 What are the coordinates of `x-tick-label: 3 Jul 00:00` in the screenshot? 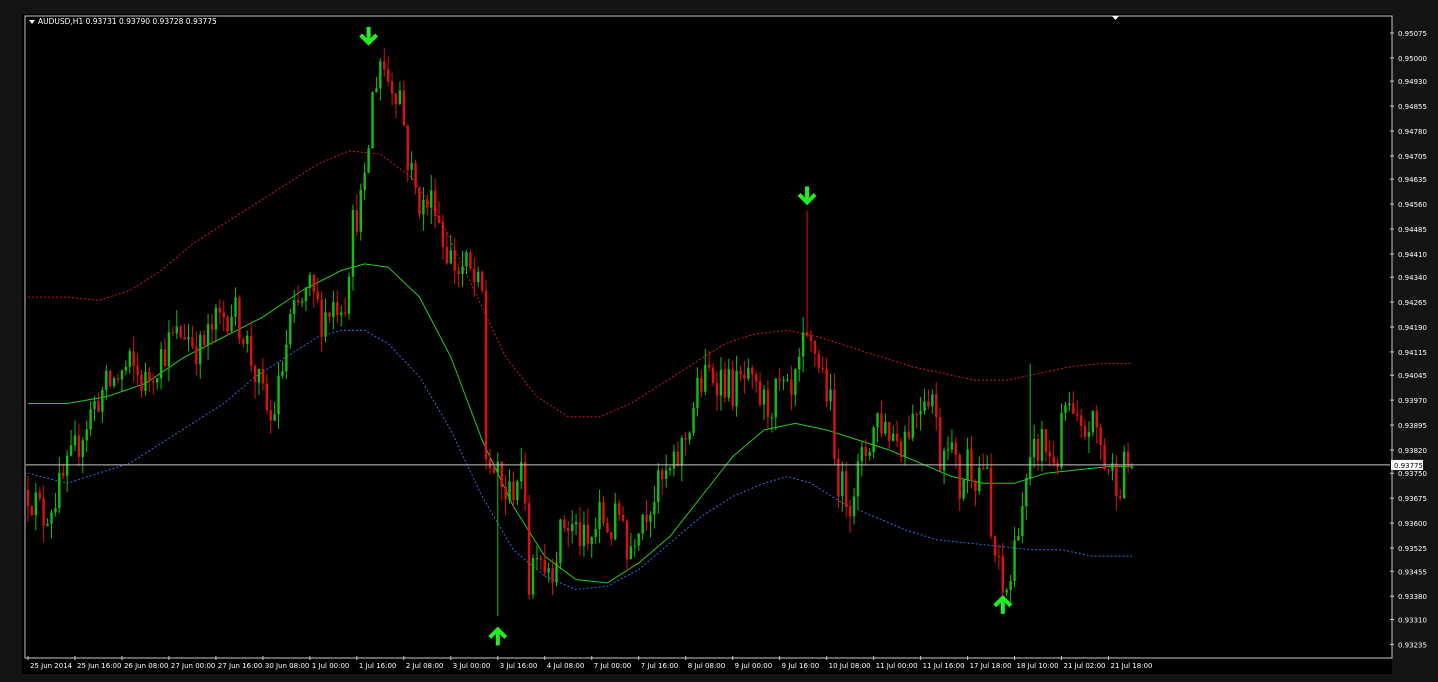 It's located at (472, 666).